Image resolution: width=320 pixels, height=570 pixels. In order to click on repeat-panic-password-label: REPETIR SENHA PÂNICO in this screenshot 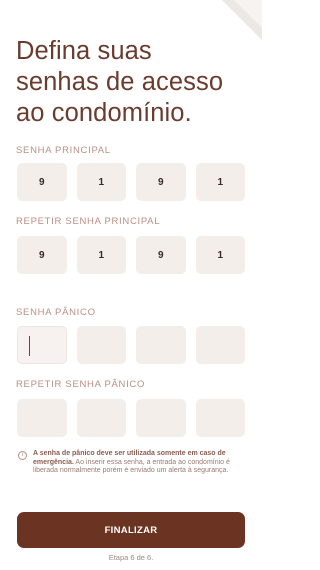, I will do `click(81, 384)`.